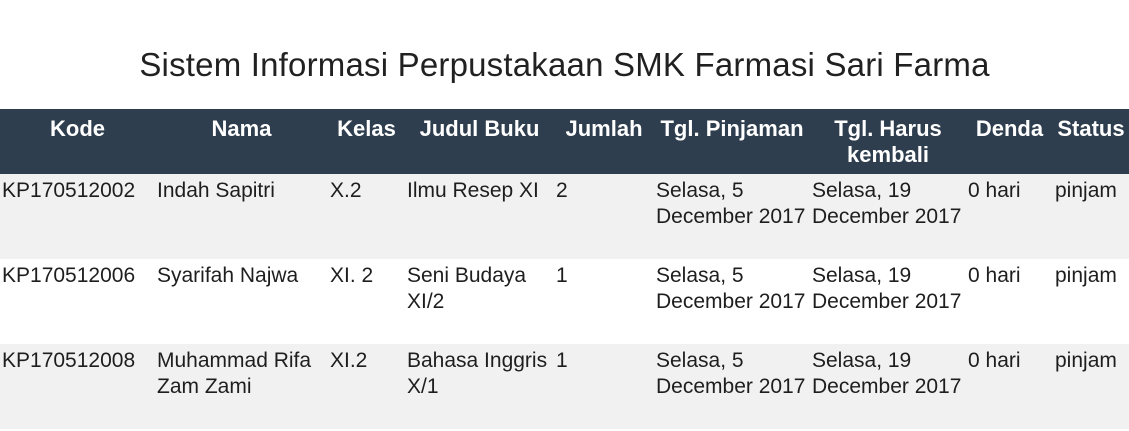 The image size is (1129, 431). Describe the element at coordinates (241, 216) in the screenshot. I see `cell-nama: Indah Sapitri` at that location.